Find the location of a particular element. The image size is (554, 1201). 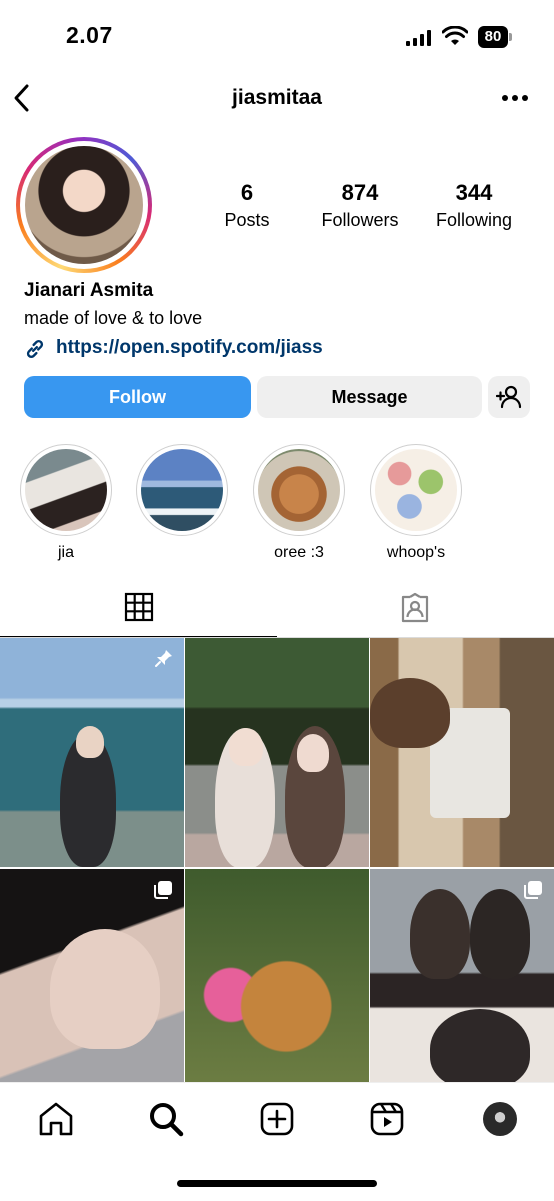

stat-value: 344 is located at coordinates (474, 192).